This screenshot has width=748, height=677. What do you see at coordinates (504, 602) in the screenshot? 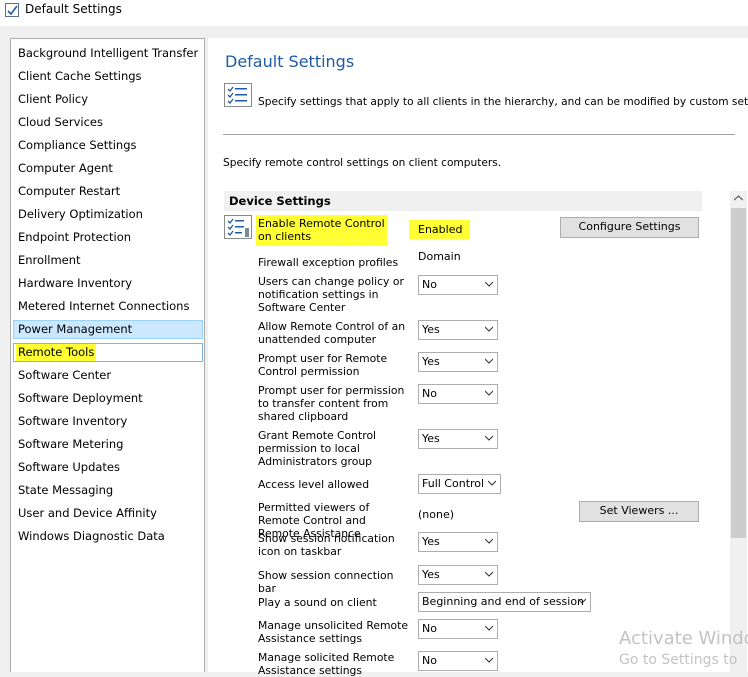
I see `play-sound-dropdown: Beginning and end of session` at bounding box center [504, 602].